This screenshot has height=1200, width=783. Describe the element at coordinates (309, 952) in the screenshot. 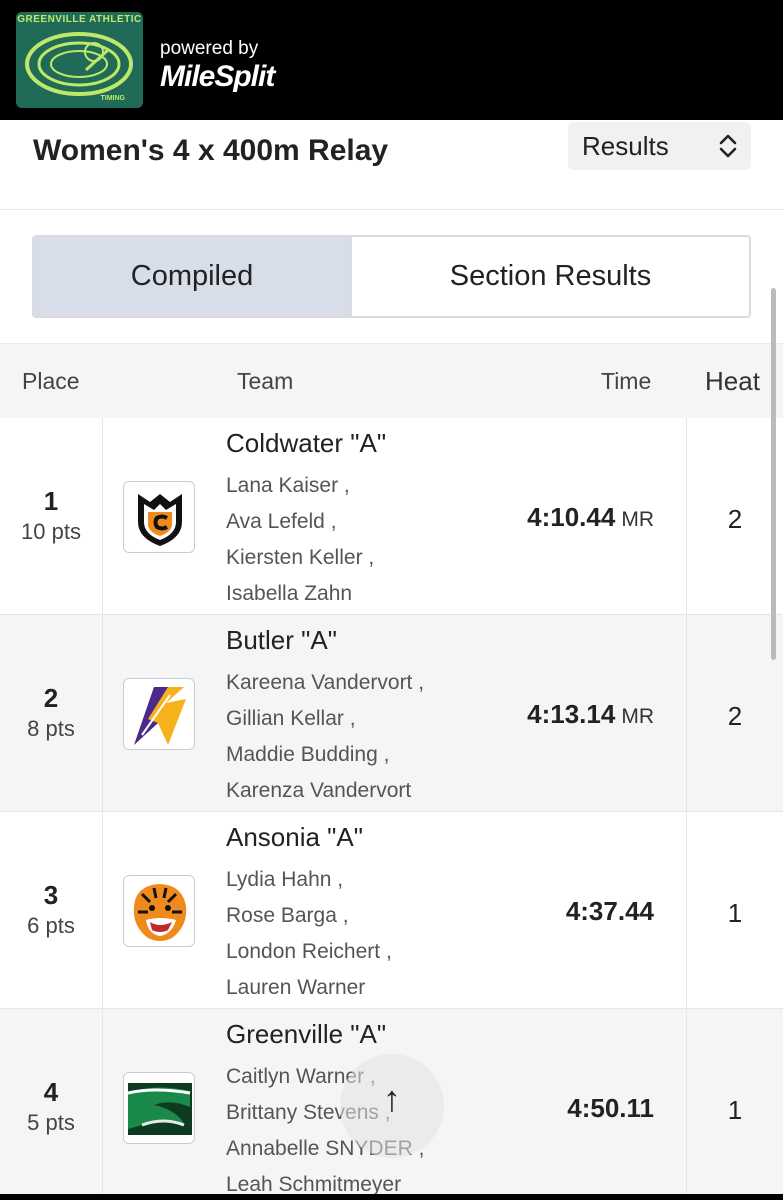

I see `athlete-name: London Reichert ,` at that location.